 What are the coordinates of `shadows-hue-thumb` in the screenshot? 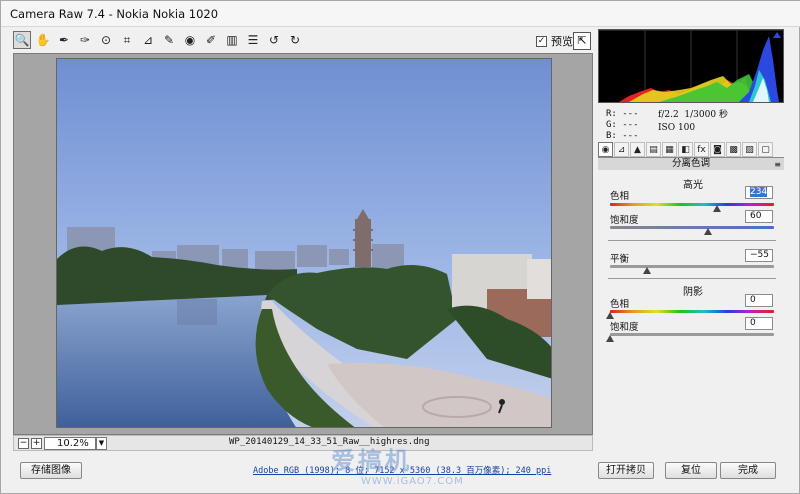 It's located at (610, 315).